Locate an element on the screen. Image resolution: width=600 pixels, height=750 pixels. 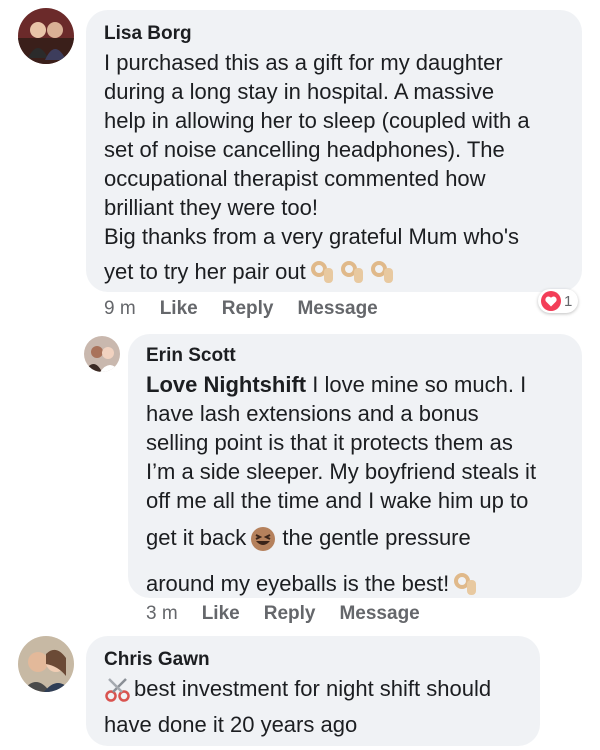
reaction-badge: 1 is located at coordinates (558, 301).